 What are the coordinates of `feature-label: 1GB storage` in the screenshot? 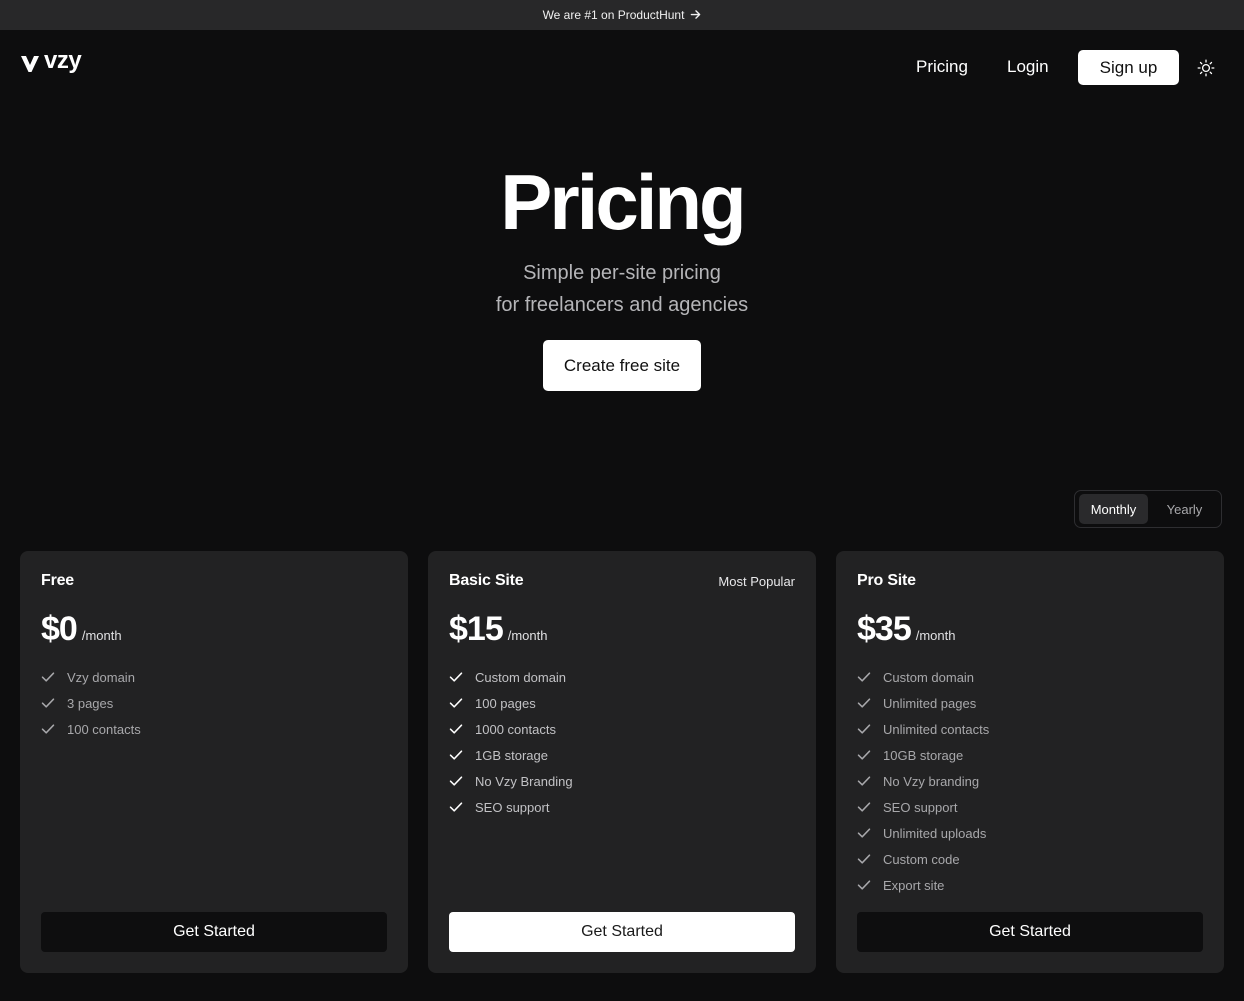 It's located at (511, 755).